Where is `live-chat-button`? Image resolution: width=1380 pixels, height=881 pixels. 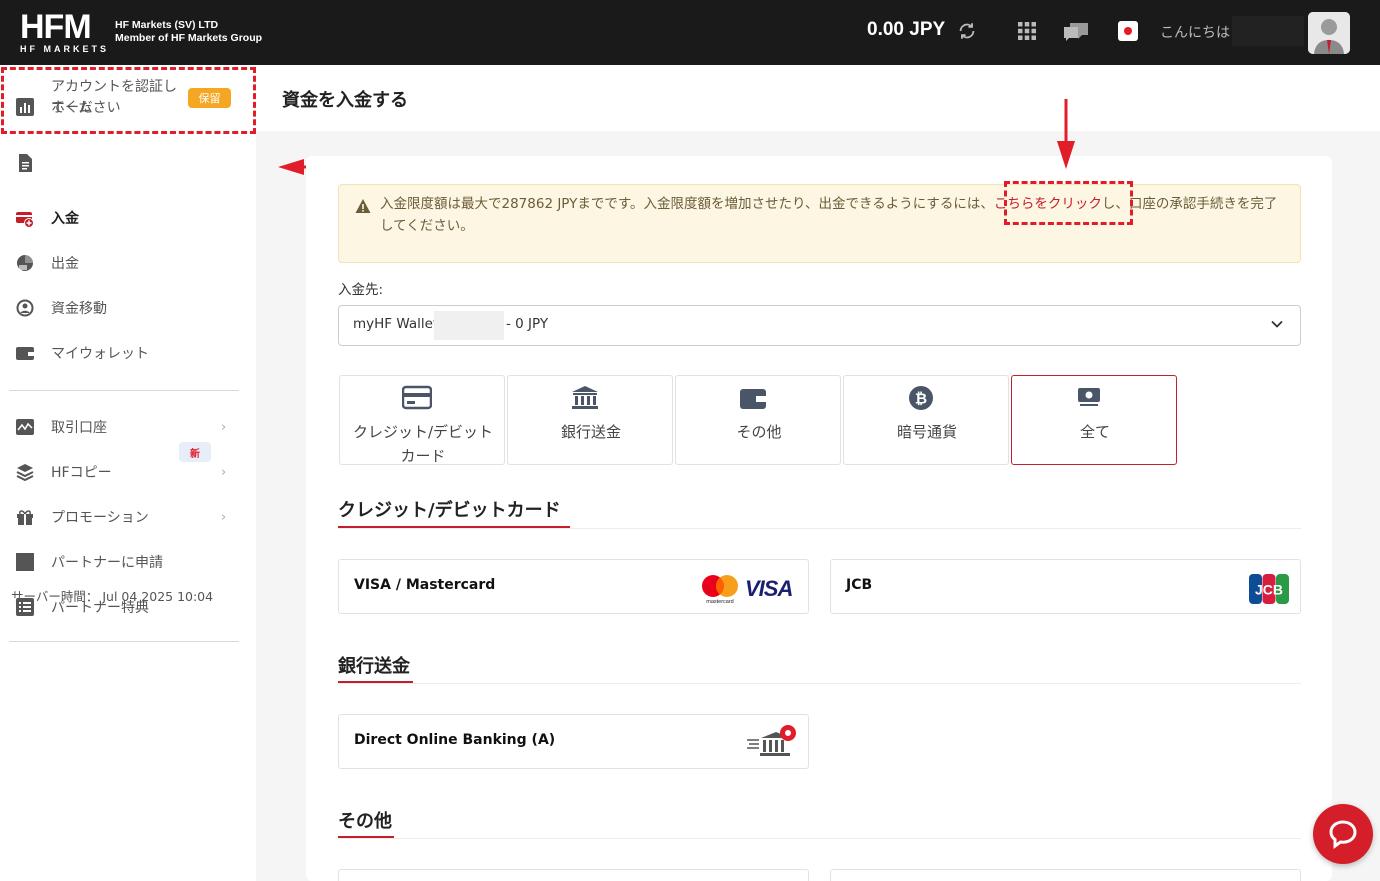
live-chat-button is located at coordinates (1343, 834).